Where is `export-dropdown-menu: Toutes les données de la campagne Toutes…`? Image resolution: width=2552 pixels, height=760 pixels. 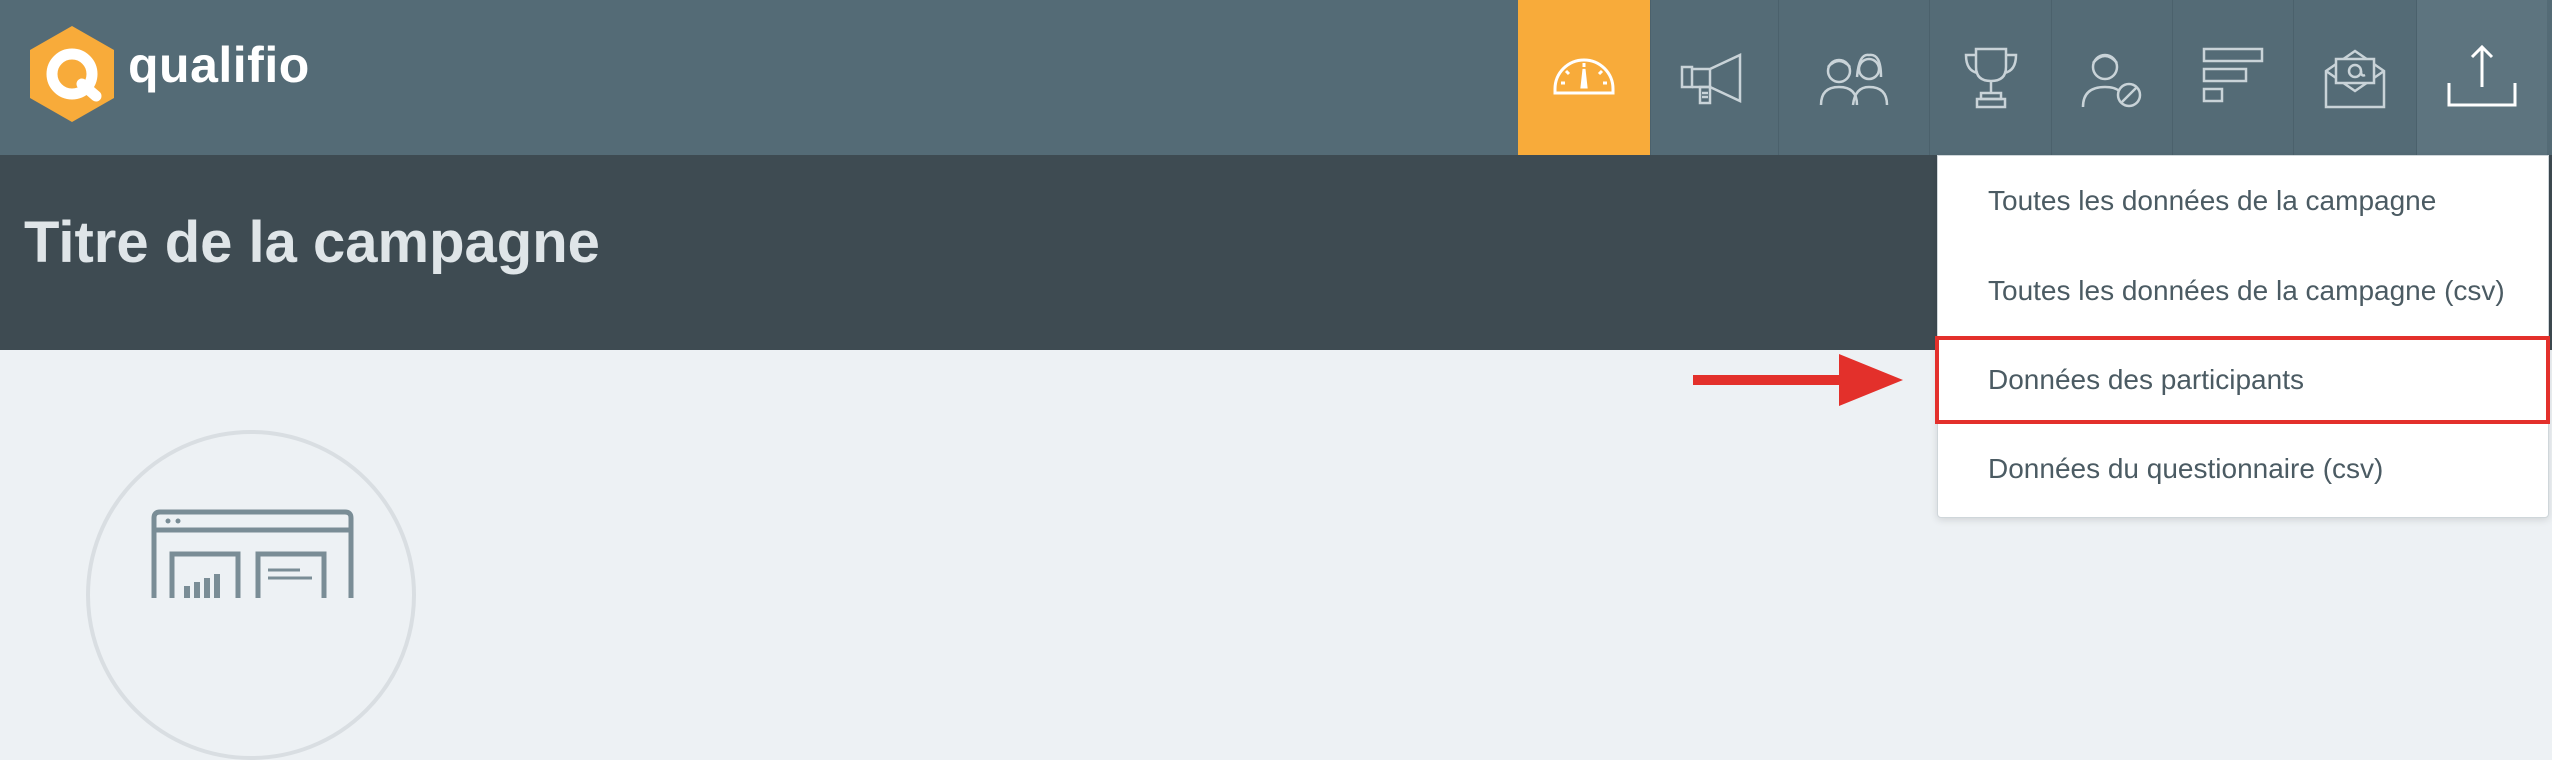 export-dropdown-menu: Toutes les données de la campagne Toutes… is located at coordinates (2242, 336).